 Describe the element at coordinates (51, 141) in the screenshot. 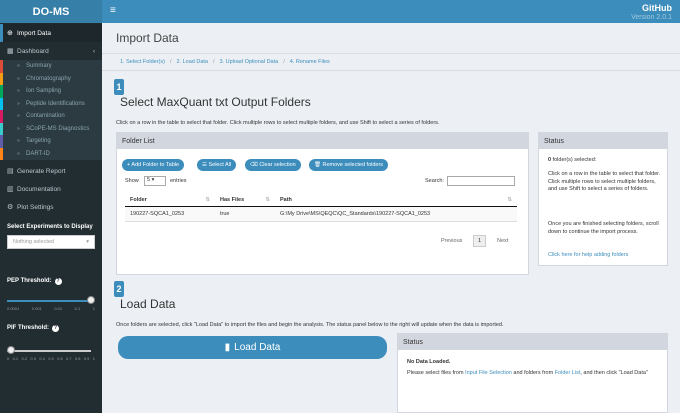

I see `sidebar-subitem: » Targeting` at that location.